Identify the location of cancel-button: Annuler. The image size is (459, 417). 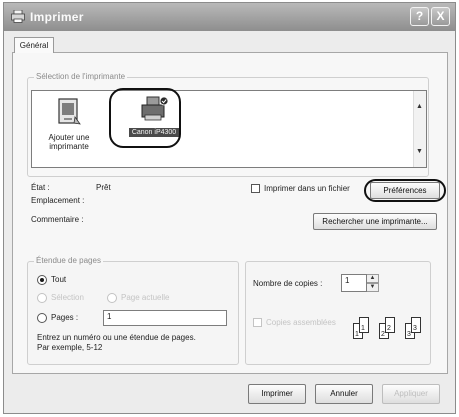
(344, 394).